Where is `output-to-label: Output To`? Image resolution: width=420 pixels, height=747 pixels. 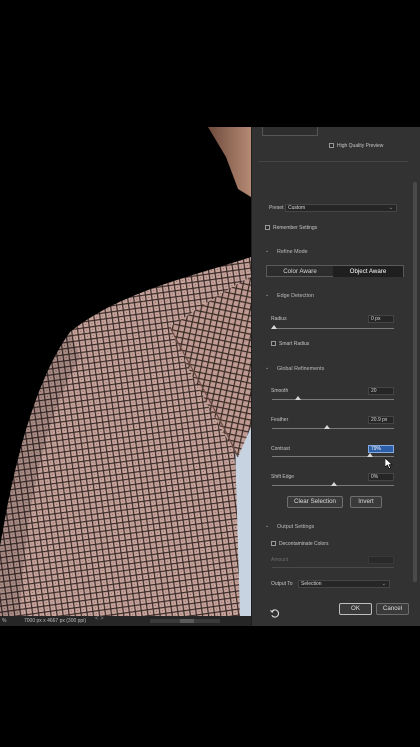
output-to-label: Output To is located at coordinates (282, 584).